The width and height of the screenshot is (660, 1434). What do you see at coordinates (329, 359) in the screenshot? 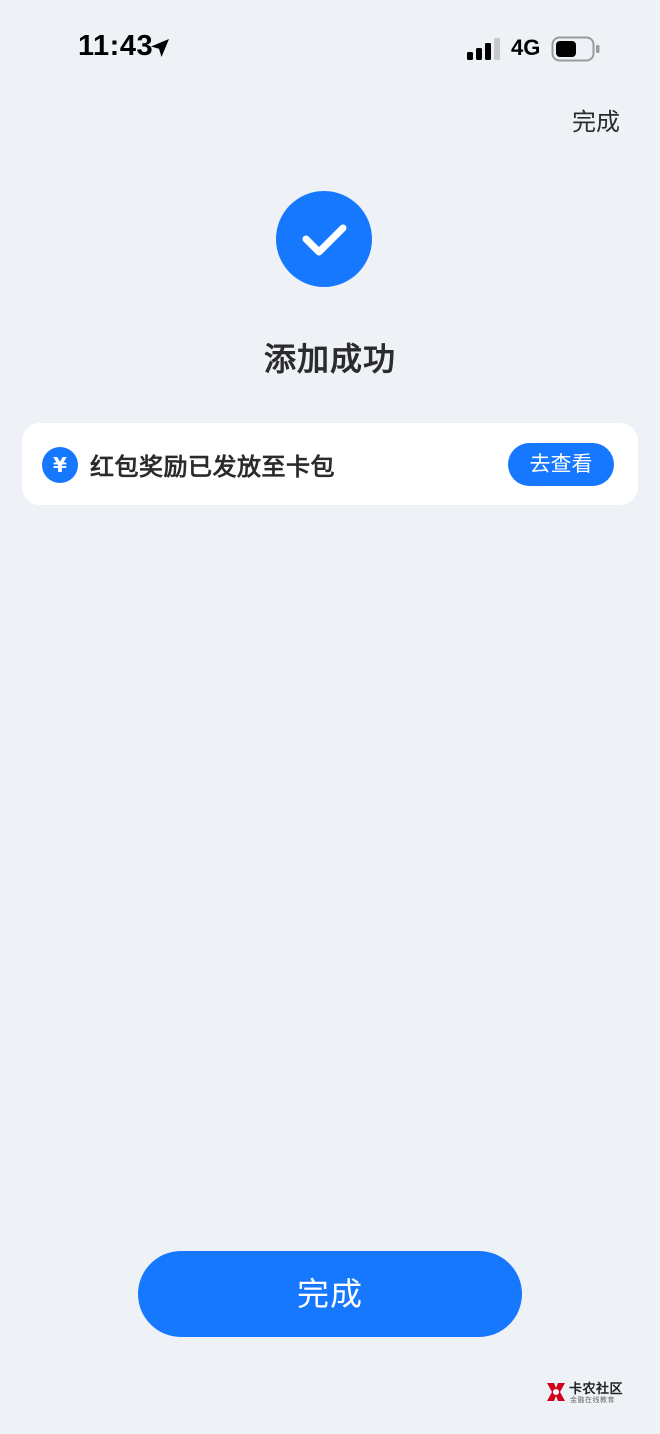
I see `success-title: 添加成功` at bounding box center [329, 359].